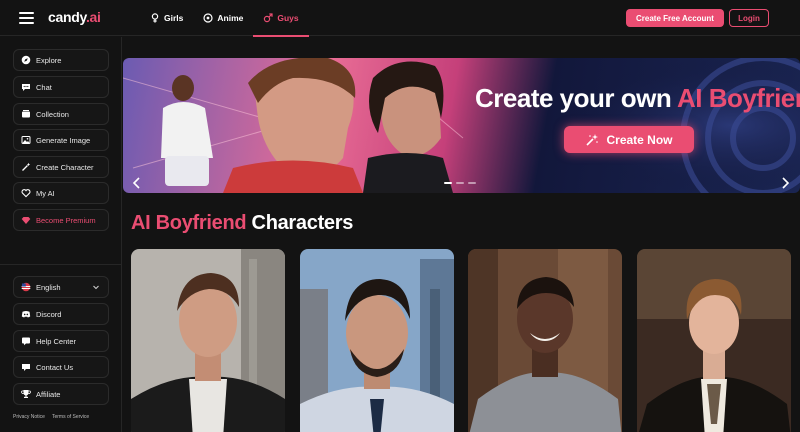 The width and height of the screenshot is (800, 432). What do you see at coordinates (49, 60) in the screenshot?
I see `sidebar-item-label: Explore` at bounding box center [49, 60].